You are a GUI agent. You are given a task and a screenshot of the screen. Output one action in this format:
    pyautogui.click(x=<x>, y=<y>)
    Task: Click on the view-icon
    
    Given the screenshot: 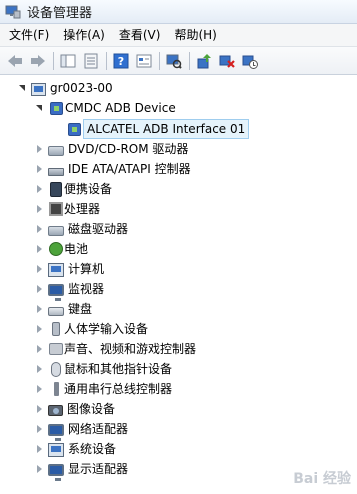 What is the action you would take?
    pyautogui.click(x=144, y=60)
    